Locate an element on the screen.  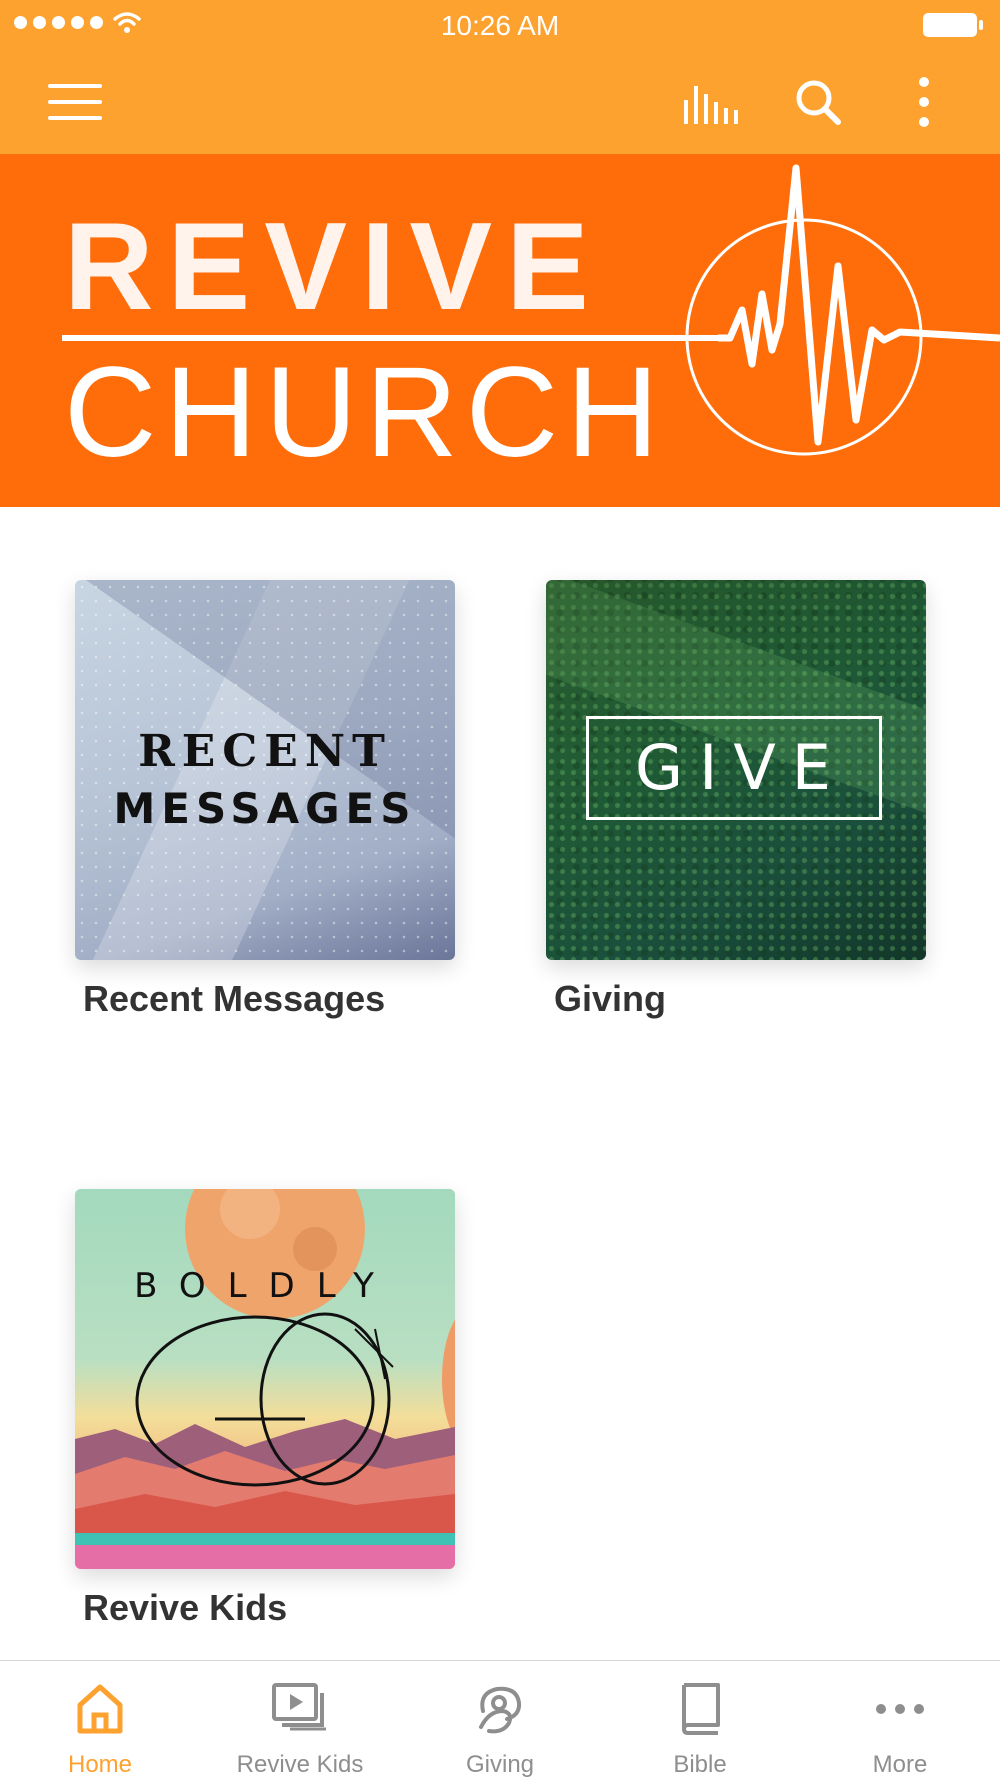
tab-label: More is located at coordinates (900, 1764).